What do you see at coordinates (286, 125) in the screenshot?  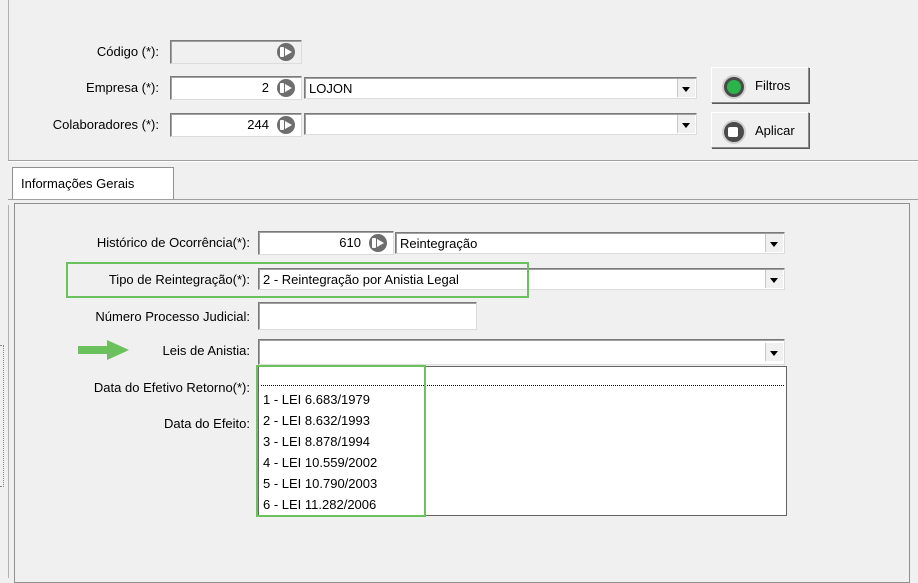 I see `colaboradores-lookup-icon` at bounding box center [286, 125].